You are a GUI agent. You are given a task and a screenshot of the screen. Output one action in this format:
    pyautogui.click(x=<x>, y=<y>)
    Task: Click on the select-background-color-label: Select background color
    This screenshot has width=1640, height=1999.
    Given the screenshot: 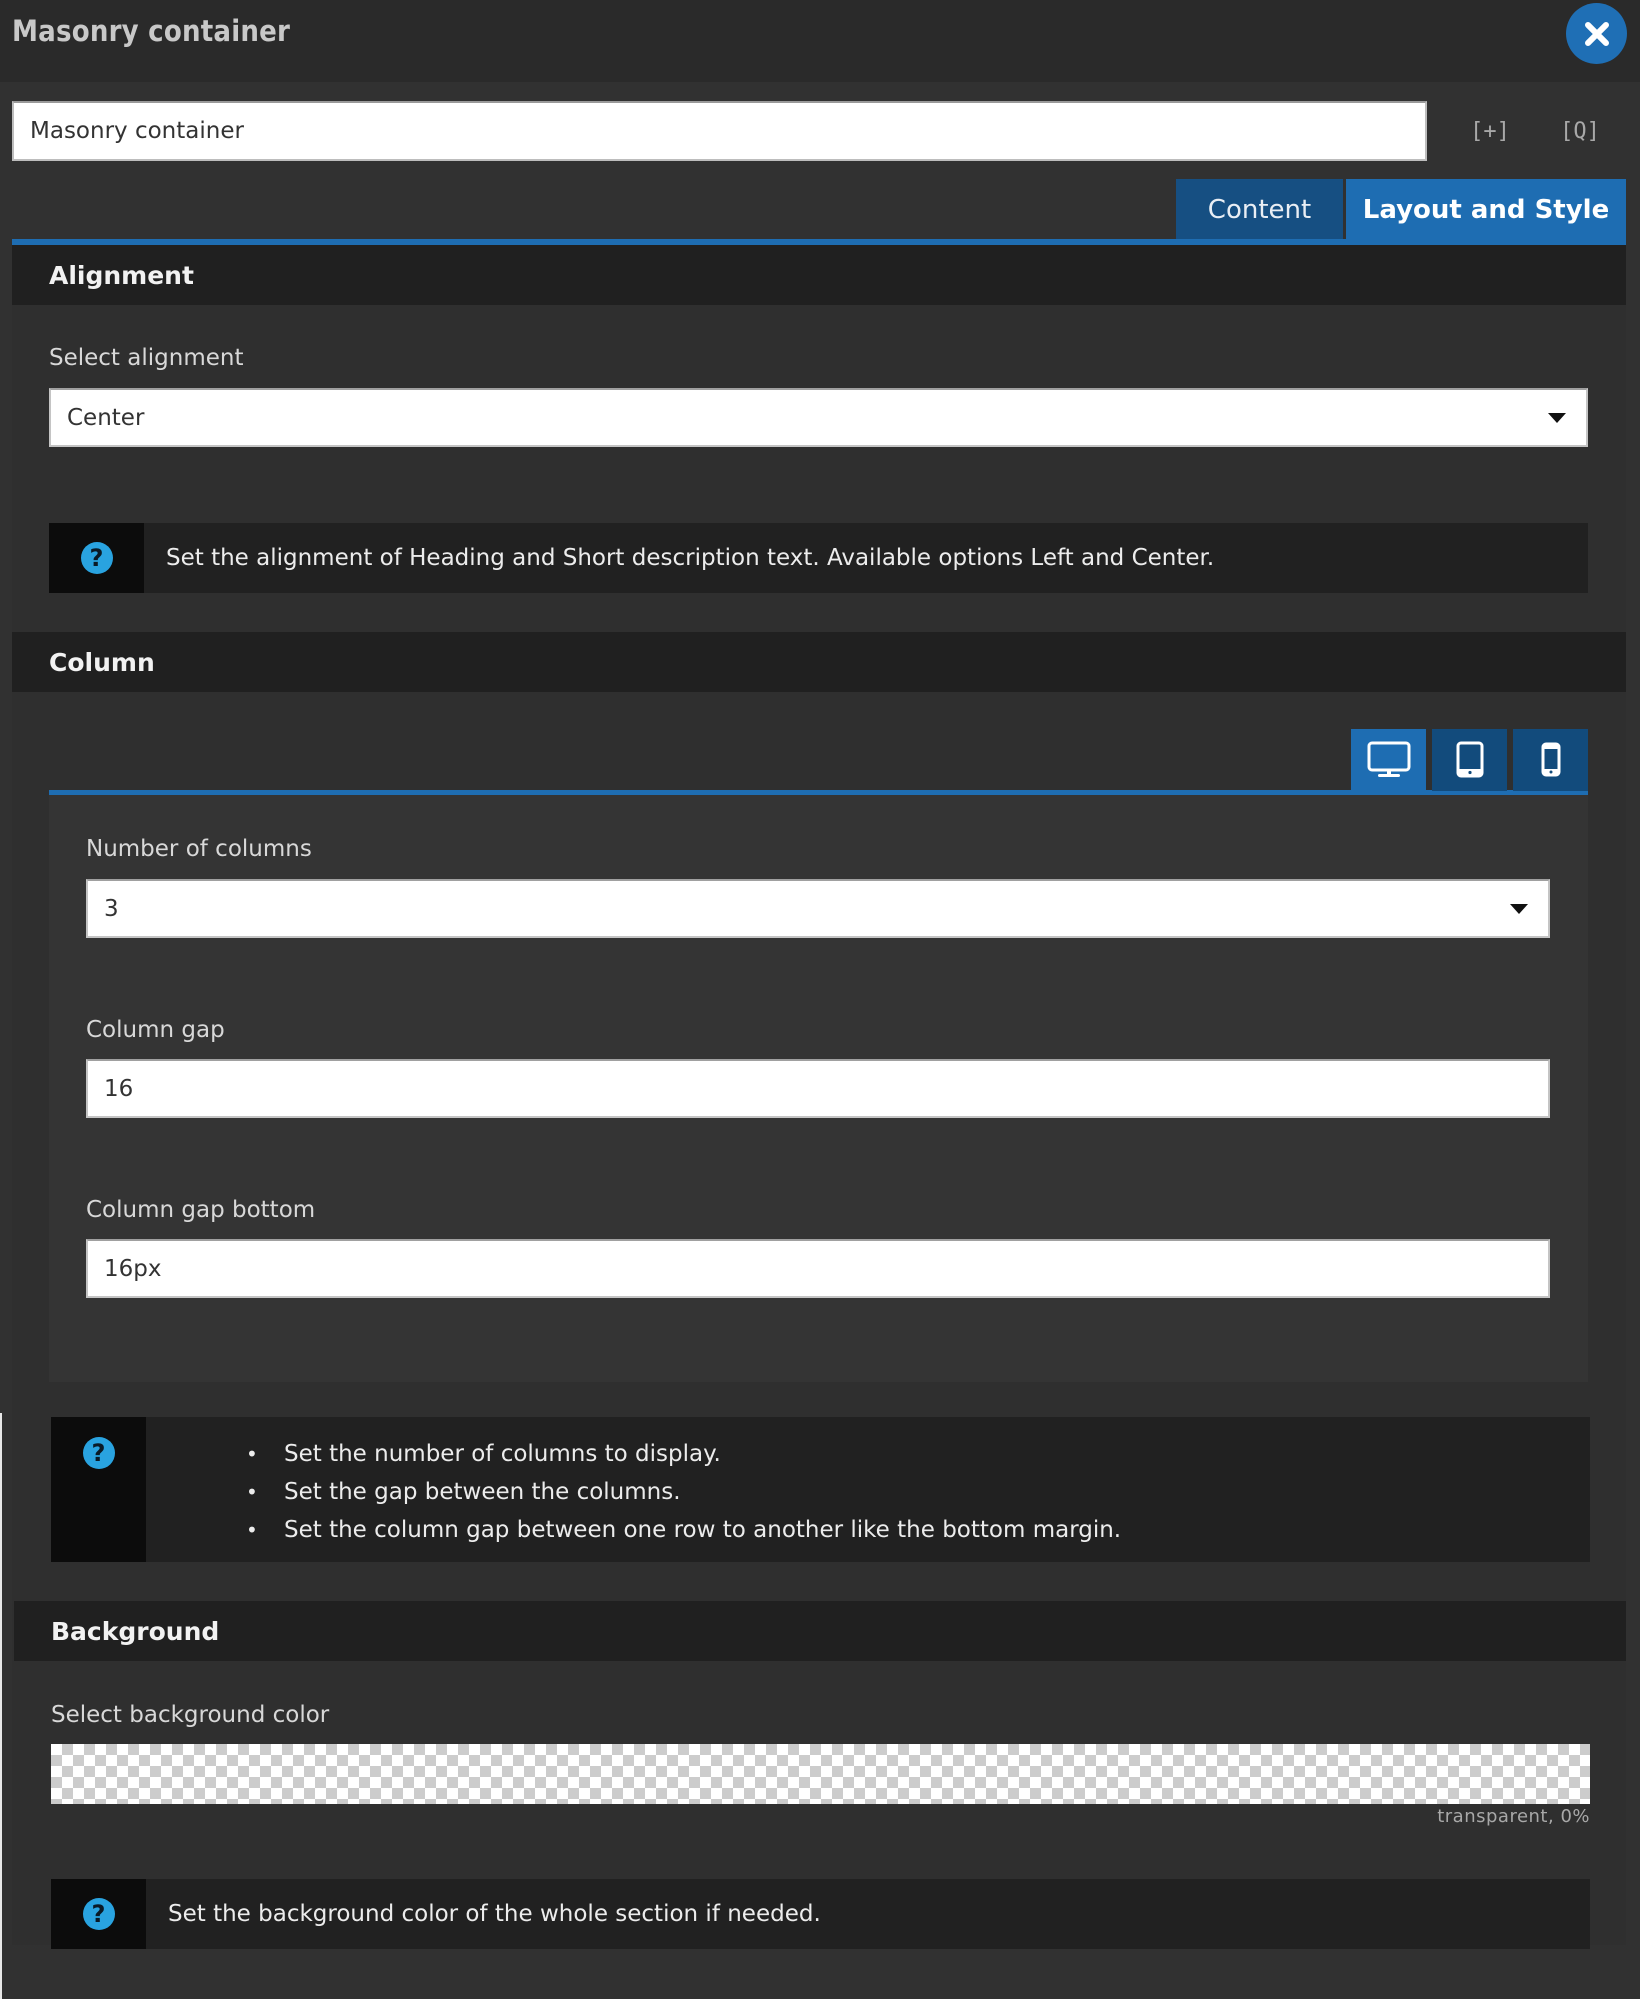 What is the action you would take?
    pyautogui.click(x=190, y=1715)
    